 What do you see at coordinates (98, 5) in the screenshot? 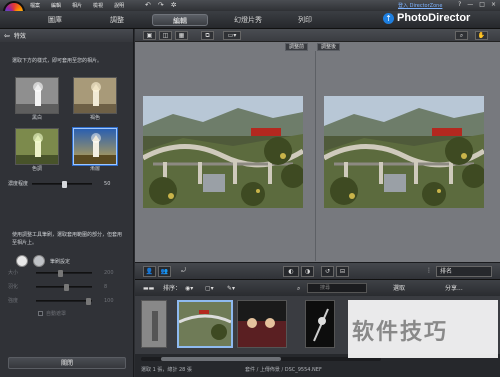
I see `menu-view: 檢視` at bounding box center [98, 5].